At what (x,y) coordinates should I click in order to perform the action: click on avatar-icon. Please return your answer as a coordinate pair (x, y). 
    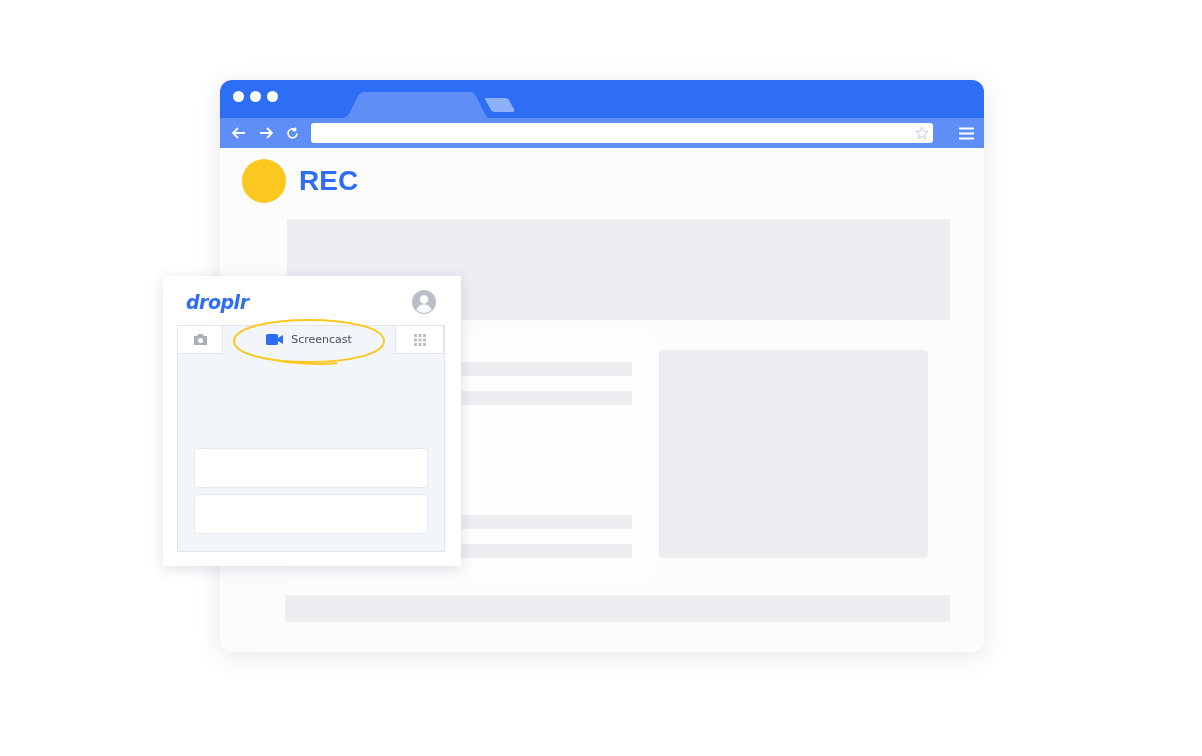
    Looking at the image, I should click on (424, 302).